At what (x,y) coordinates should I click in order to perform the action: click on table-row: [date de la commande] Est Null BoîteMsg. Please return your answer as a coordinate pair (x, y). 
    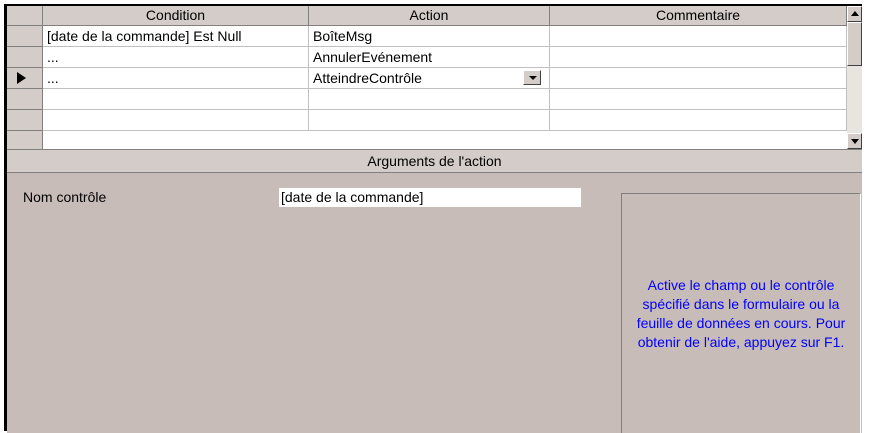
    Looking at the image, I should click on (427, 36).